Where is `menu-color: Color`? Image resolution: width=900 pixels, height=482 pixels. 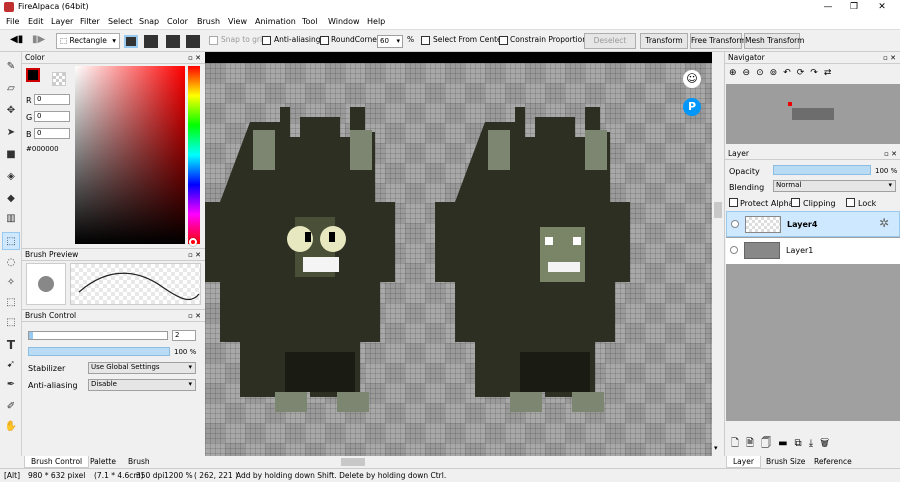 menu-color: Color is located at coordinates (177, 21).